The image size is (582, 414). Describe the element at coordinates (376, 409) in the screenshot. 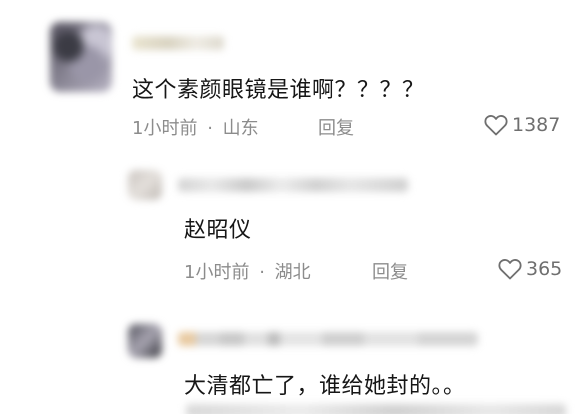

I see `reply-meta-blurred` at that location.